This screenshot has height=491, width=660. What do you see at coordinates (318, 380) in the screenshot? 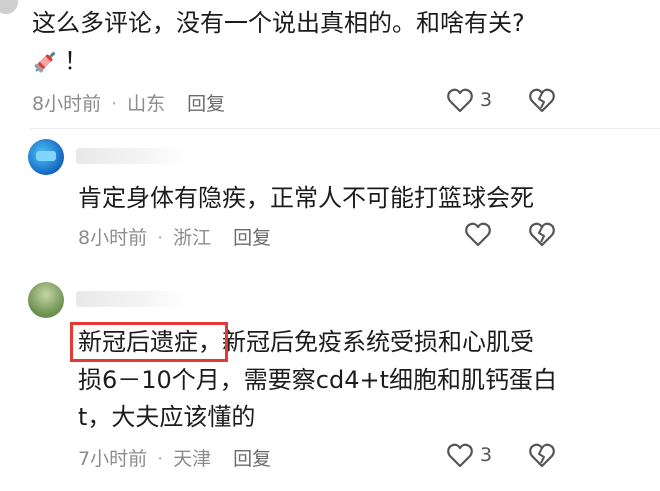
I see `comment-text-line2: 损6－10个月，需要察cd4+t细胞和肌钙蛋白` at bounding box center [318, 380].